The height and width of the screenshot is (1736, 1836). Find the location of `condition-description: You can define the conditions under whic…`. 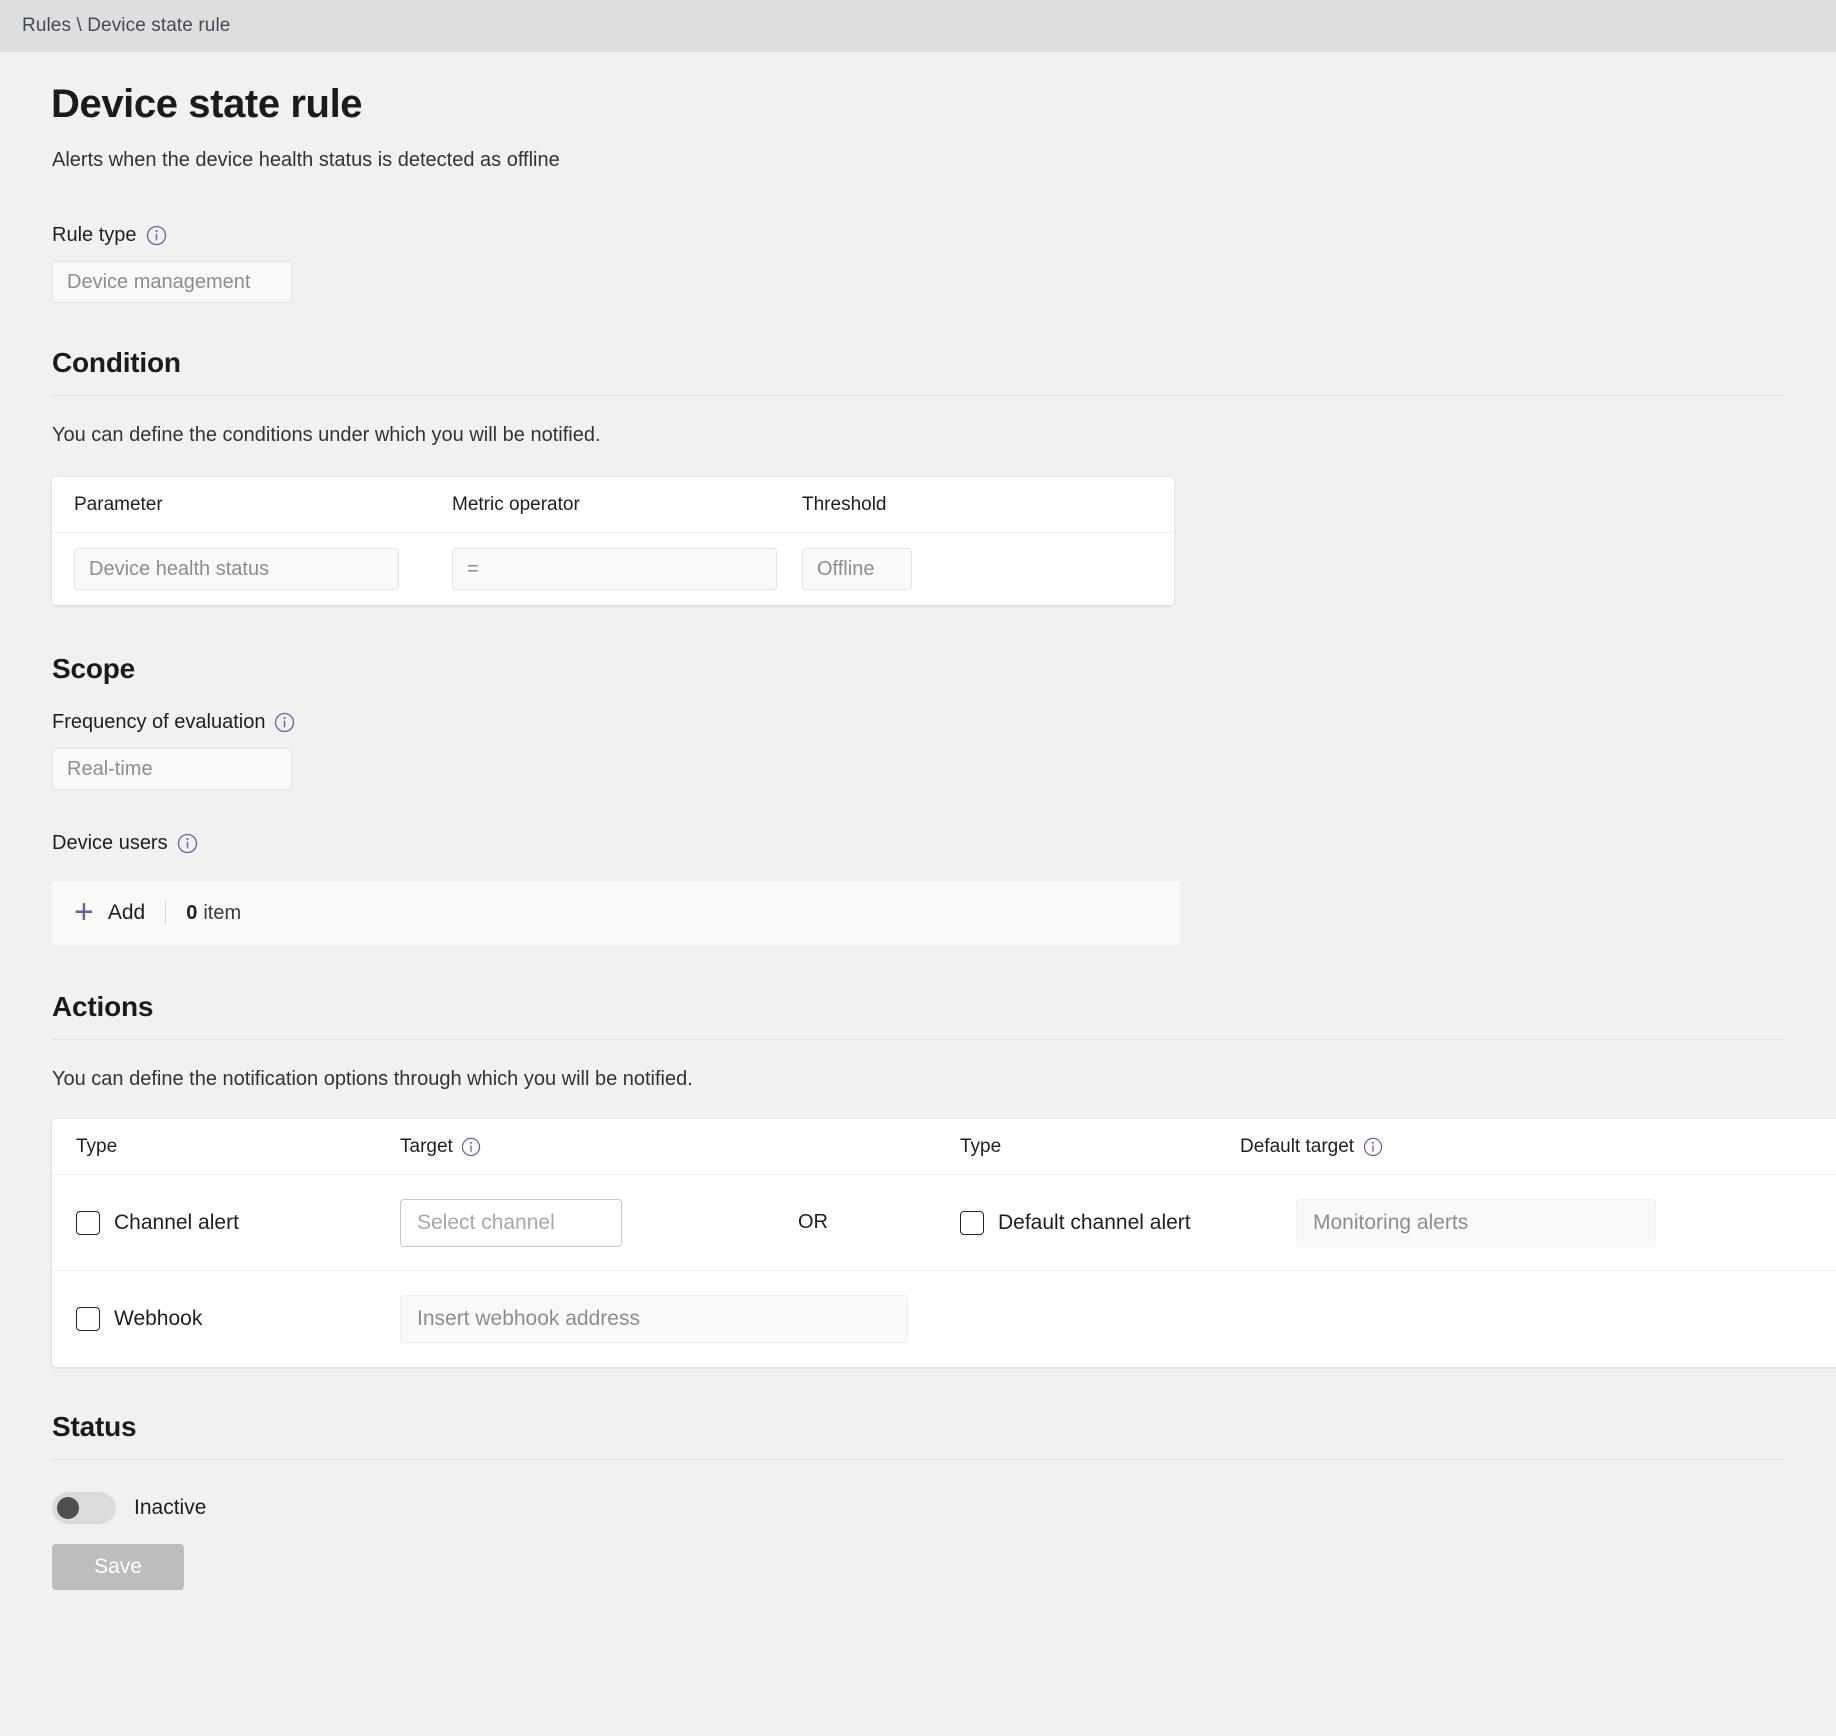

condition-description: You can define the conditions under whic… is located at coordinates (326, 435).